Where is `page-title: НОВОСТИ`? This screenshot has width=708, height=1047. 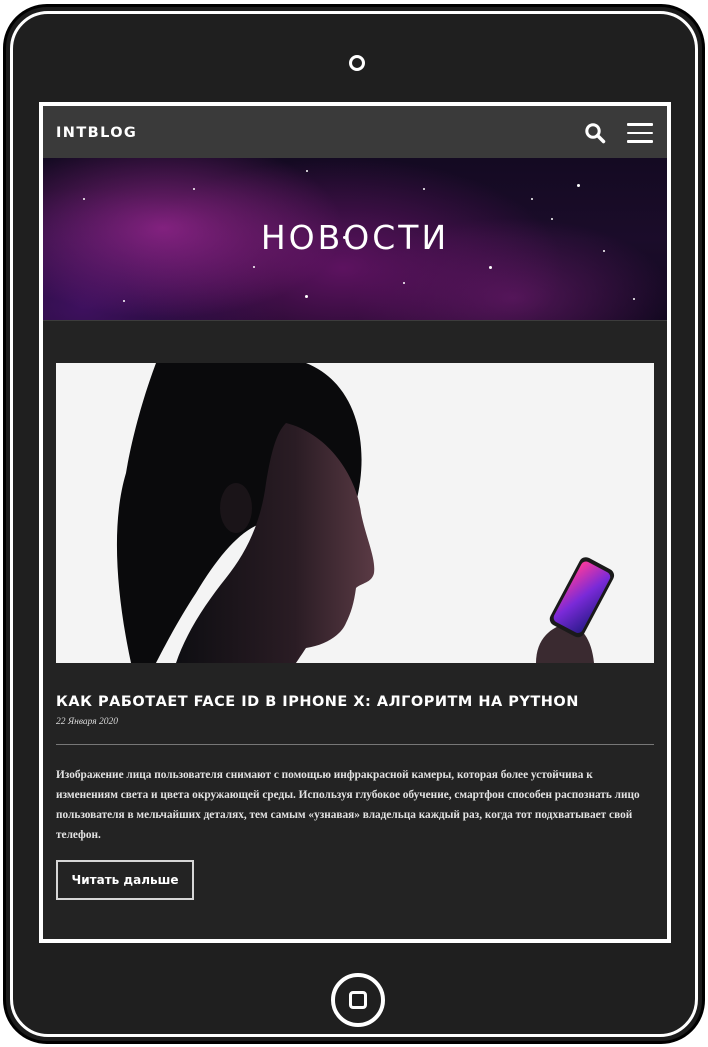
page-title: НОВОСТИ is located at coordinates (355, 237).